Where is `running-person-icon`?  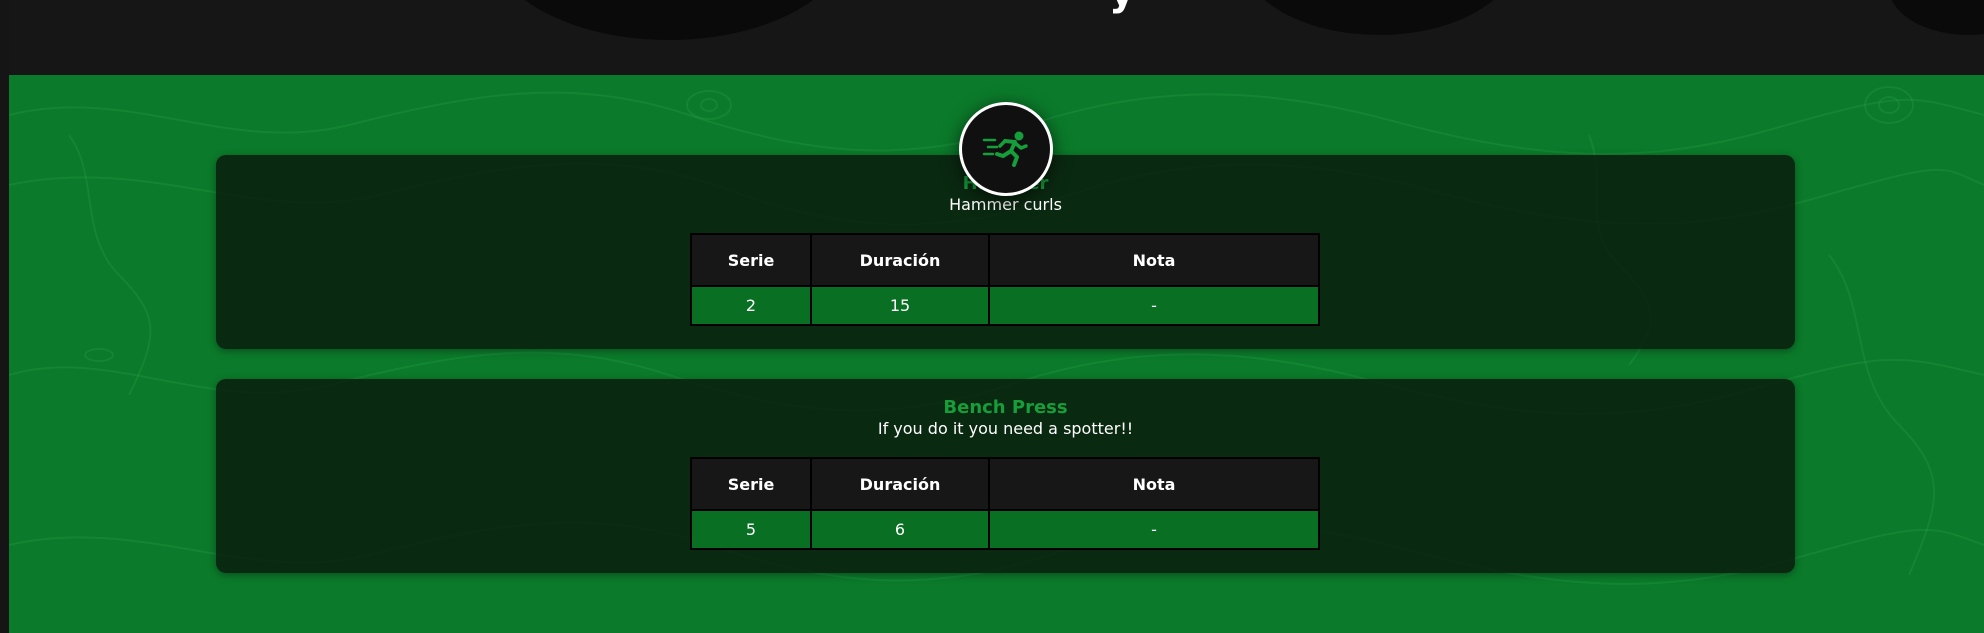
running-person-icon is located at coordinates (1005, 149).